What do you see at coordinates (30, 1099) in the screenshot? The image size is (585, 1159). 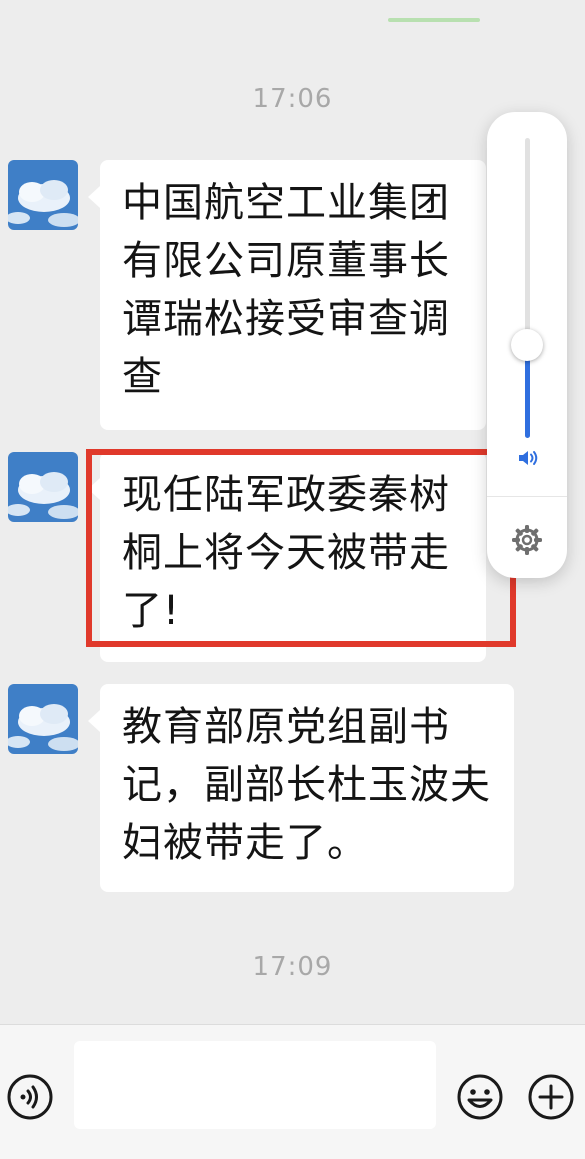 I see `voice-icon` at bounding box center [30, 1099].